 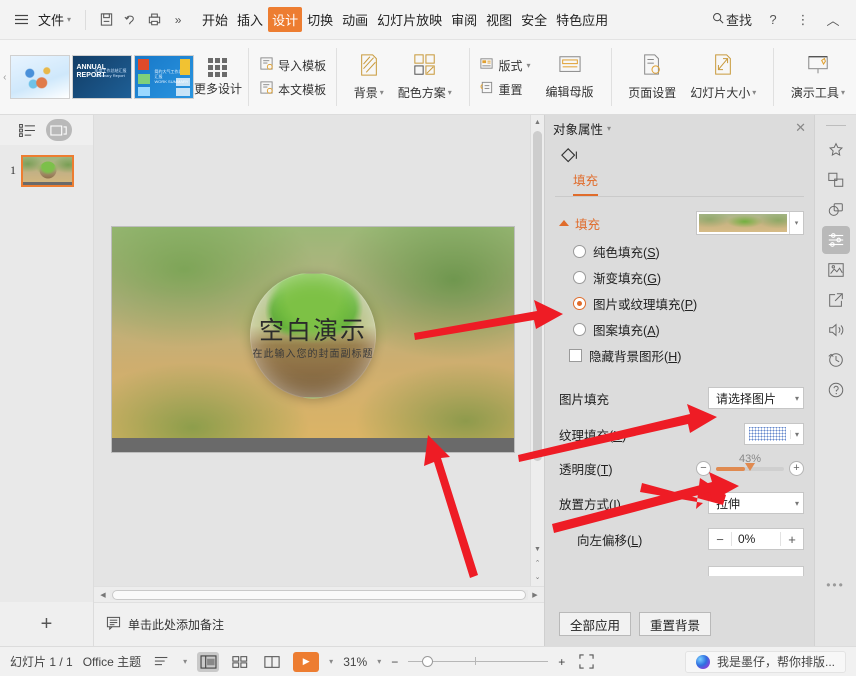 I want to click on design-template-2: ANNUAL REPORT 年度工作总结汇报 Summary Report, so click(x=101, y=77).